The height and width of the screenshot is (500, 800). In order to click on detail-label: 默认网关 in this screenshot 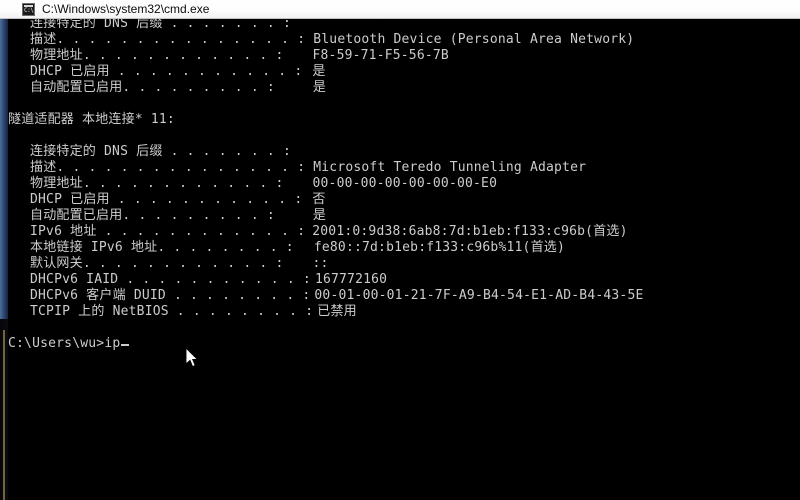, I will do `click(56, 263)`.